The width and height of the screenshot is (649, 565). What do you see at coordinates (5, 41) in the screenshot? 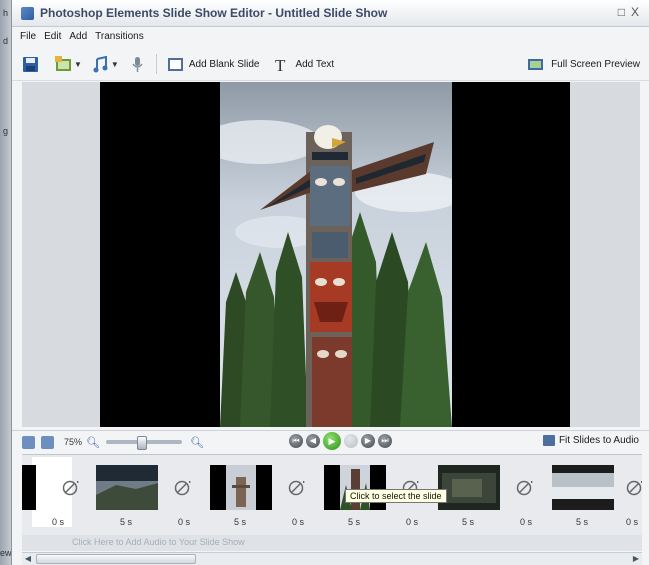
I see `background-text-fragment: d` at bounding box center [5, 41].